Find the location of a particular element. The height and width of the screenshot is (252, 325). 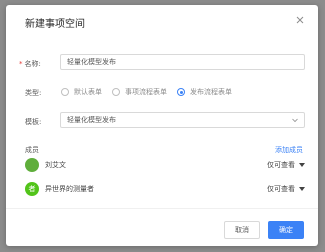

members-label: 成员 is located at coordinates (32, 150).